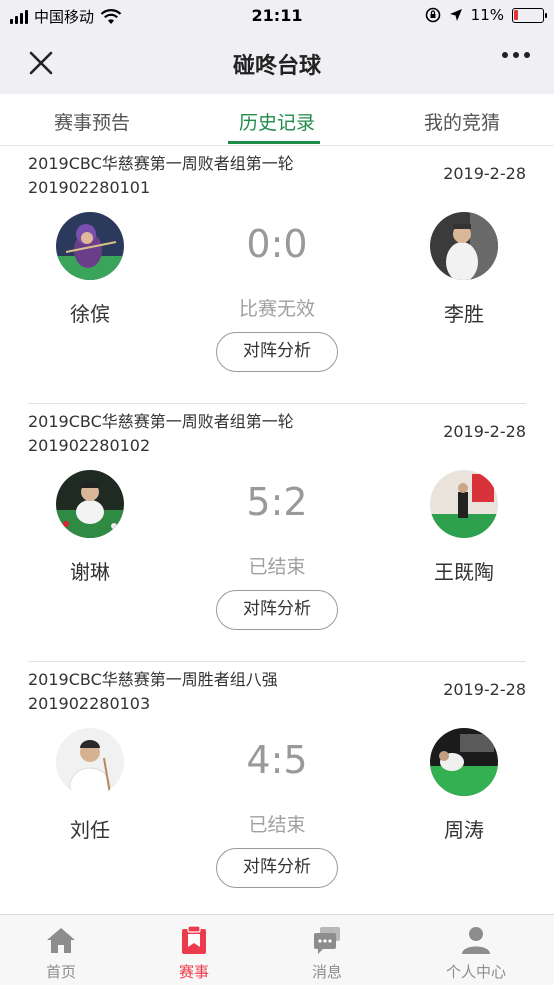  What do you see at coordinates (60, 972) in the screenshot?
I see `tabbar-label: 首页` at bounding box center [60, 972].